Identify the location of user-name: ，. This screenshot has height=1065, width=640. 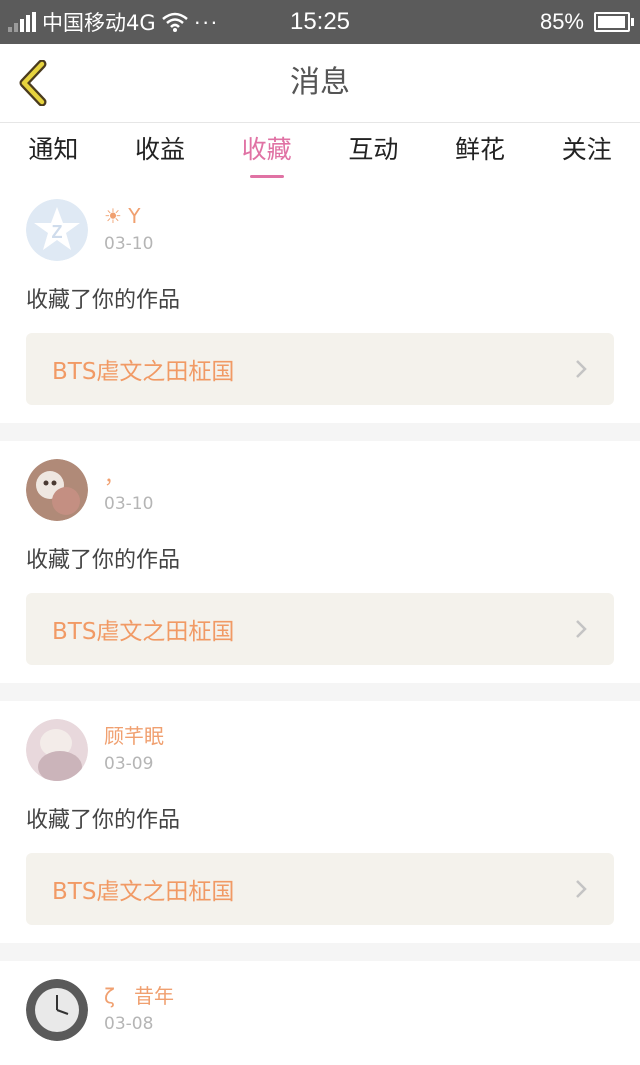
(128, 476).